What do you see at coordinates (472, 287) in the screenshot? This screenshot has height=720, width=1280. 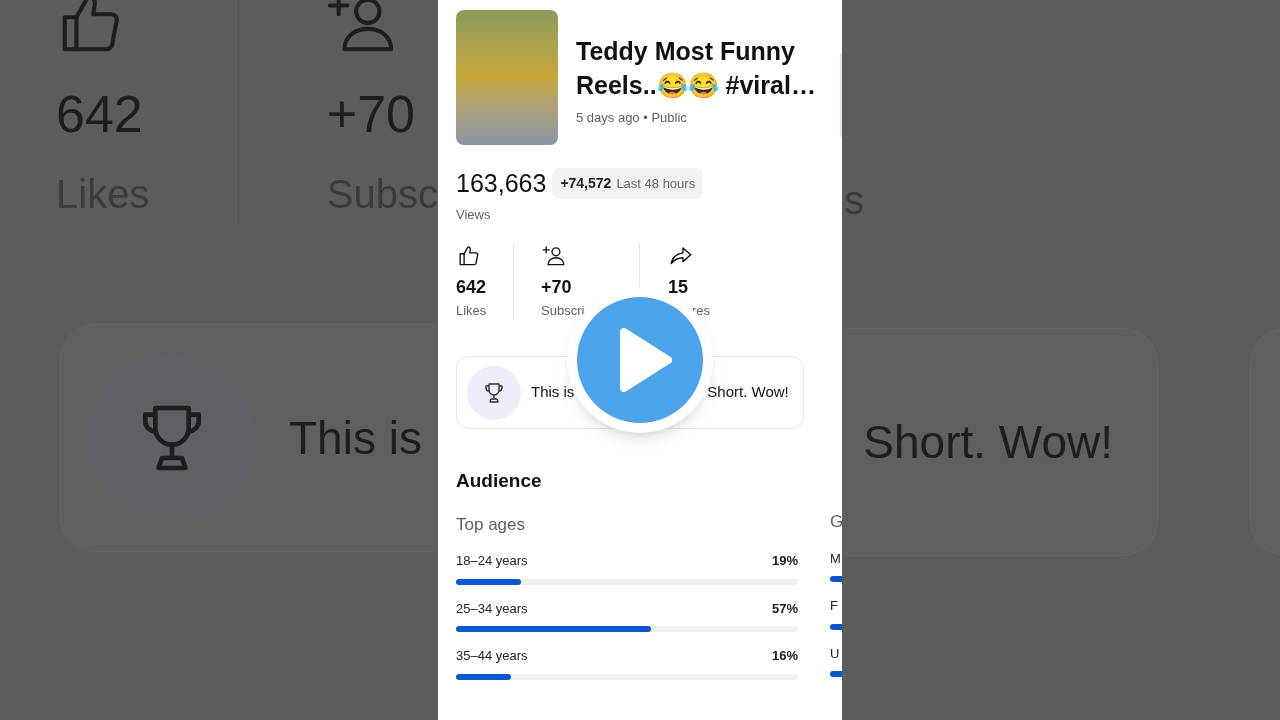 I see `stat-value: 642` at bounding box center [472, 287].